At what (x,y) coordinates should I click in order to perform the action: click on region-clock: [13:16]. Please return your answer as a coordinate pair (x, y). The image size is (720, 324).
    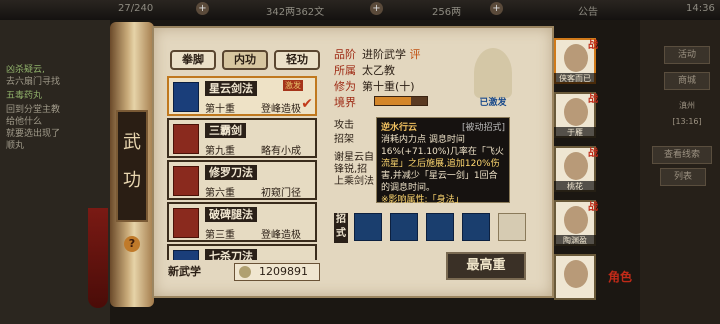
    Looking at the image, I should click on (687, 121).